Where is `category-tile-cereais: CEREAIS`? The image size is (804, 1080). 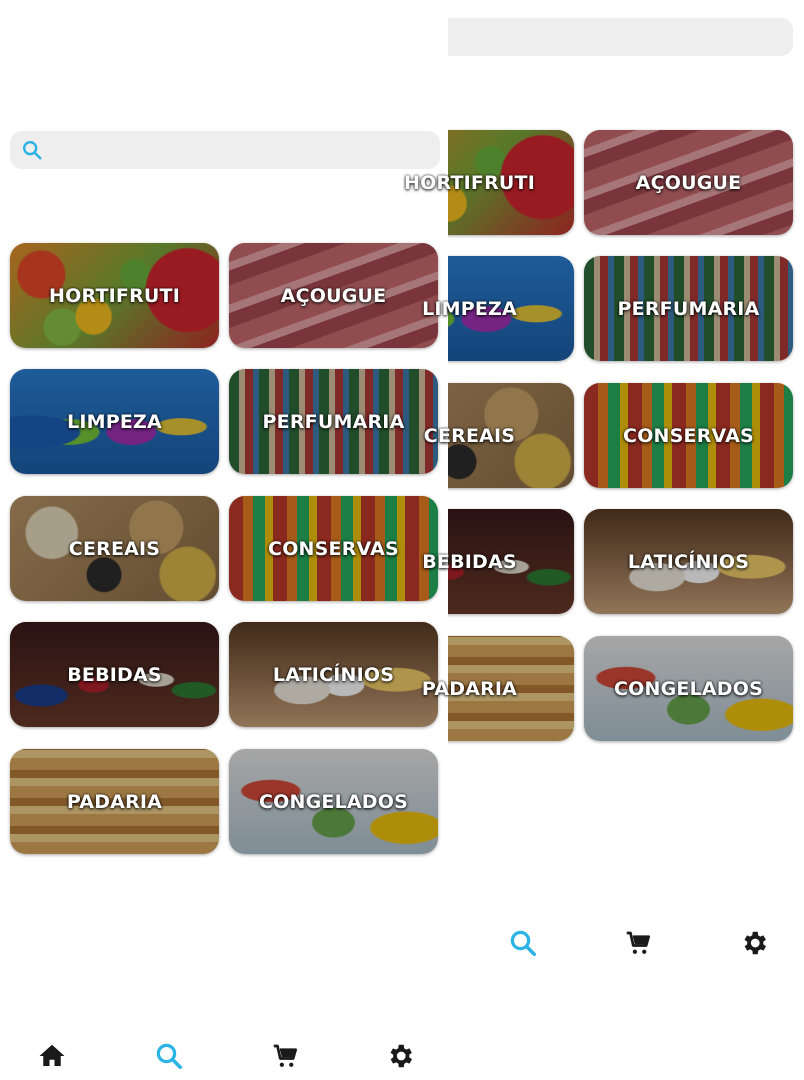 category-tile-cereais: CEREAIS is located at coordinates (114, 548).